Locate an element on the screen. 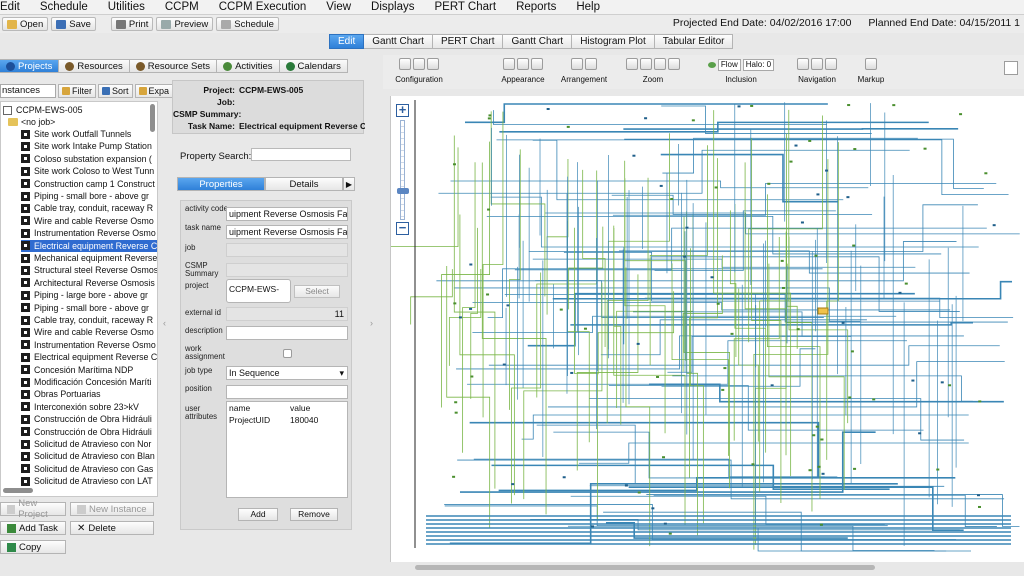 The image size is (1024, 576). tab-projects: Projects is located at coordinates (30, 66).